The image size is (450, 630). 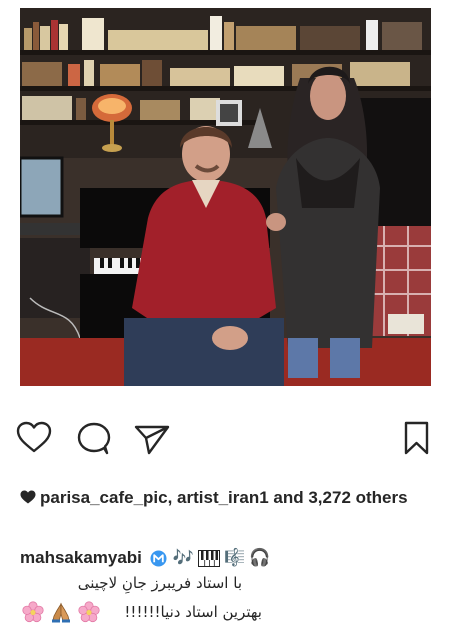 I want to click on caption-line-3: بهترین استاد دنیا!!!!!!, so click(x=193, y=612).